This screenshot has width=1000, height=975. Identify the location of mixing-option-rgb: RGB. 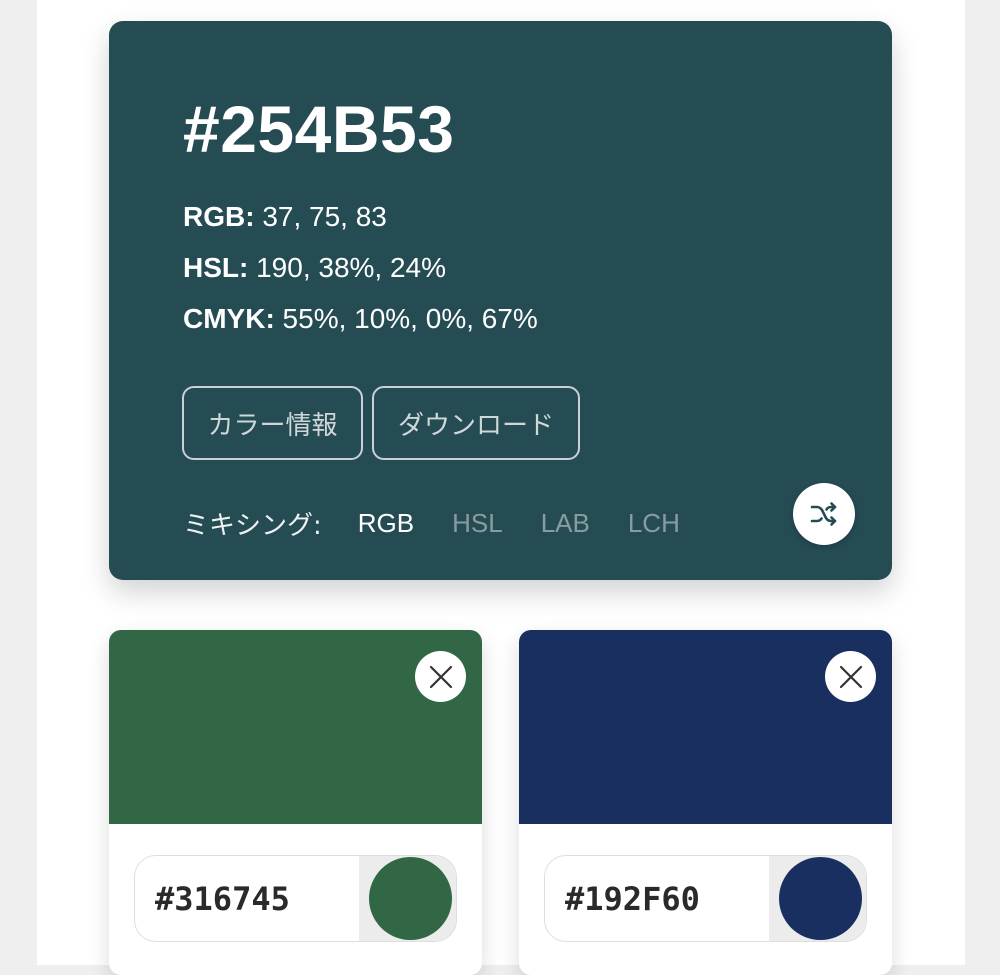
(386, 523).